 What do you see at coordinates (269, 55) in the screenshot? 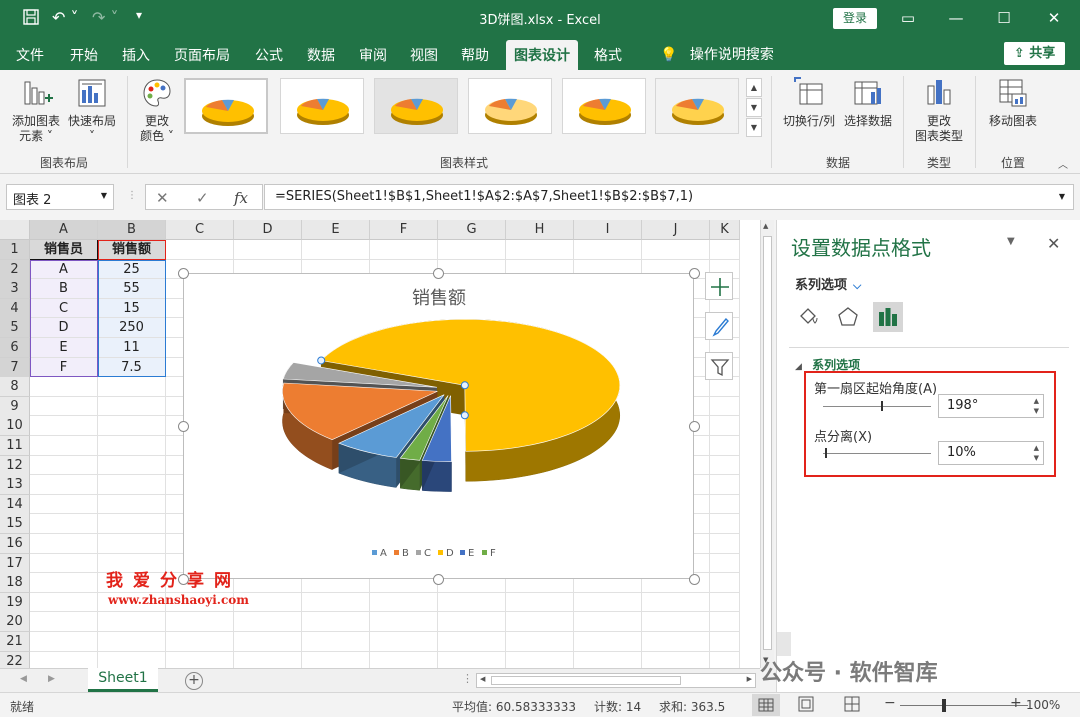
I see `tab-formulas: 公式` at bounding box center [269, 55].